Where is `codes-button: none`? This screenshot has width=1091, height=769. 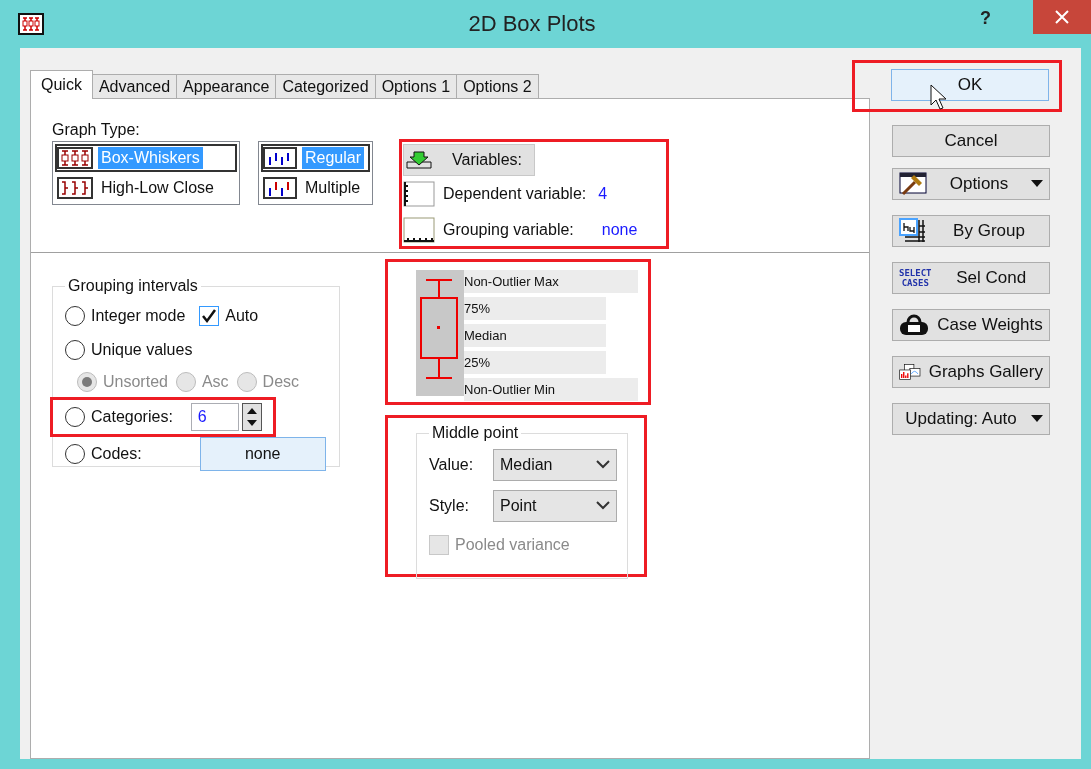
codes-button: none is located at coordinates (262, 454).